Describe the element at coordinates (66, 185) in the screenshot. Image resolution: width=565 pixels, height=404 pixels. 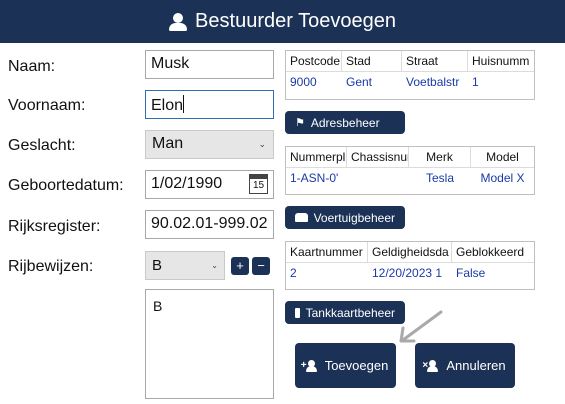
I see `geboortedatum-label: Geboortedatum:` at that location.